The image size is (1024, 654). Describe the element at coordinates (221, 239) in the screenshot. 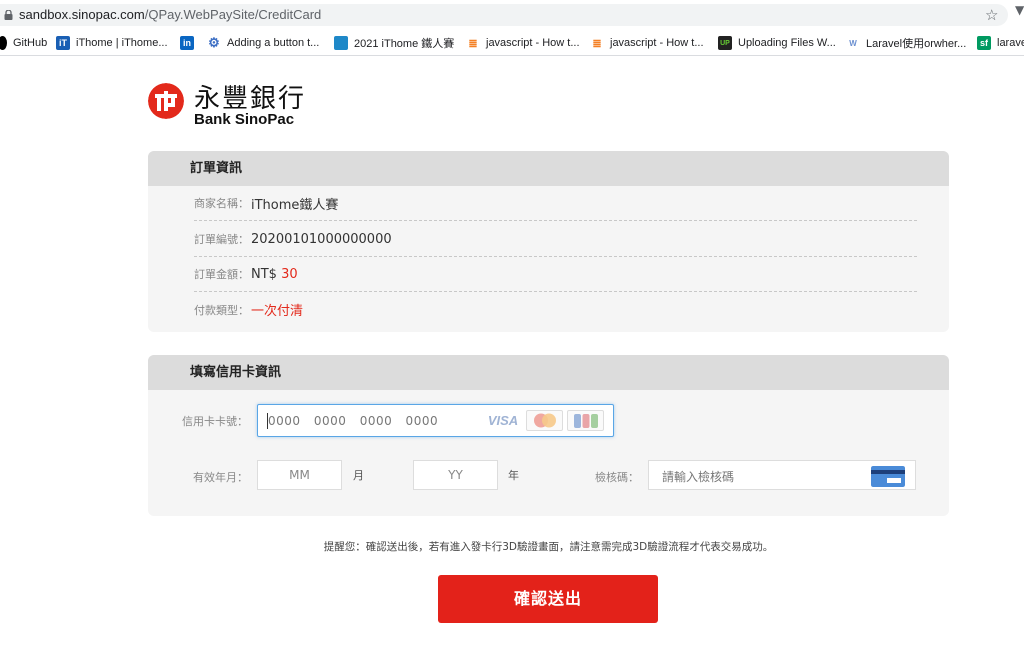

I see `order-number-label: 訂單編號：` at that location.